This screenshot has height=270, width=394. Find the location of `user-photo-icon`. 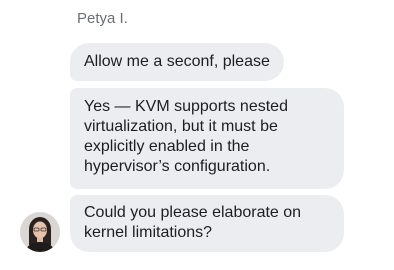

user-photo-icon is located at coordinates (40, 232).